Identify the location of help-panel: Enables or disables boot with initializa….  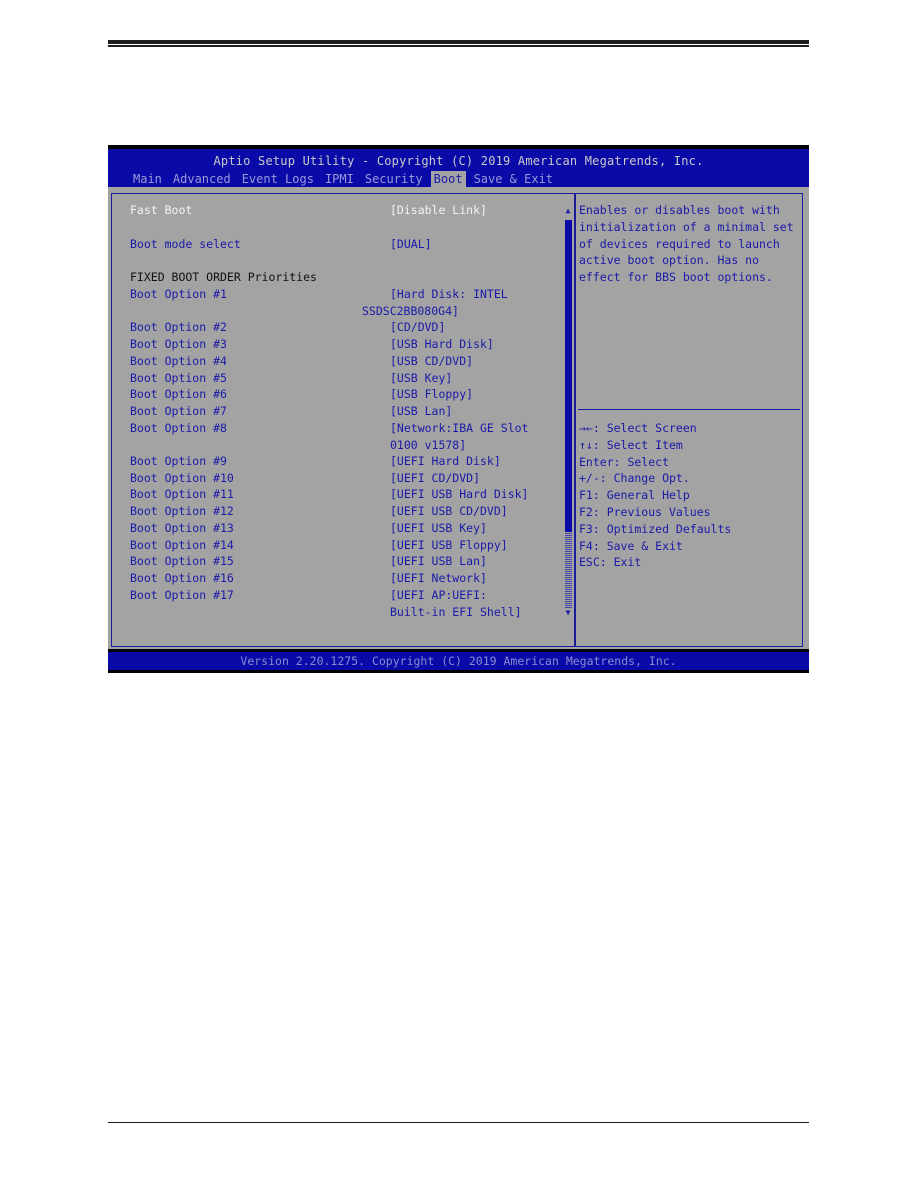
(689, 420).